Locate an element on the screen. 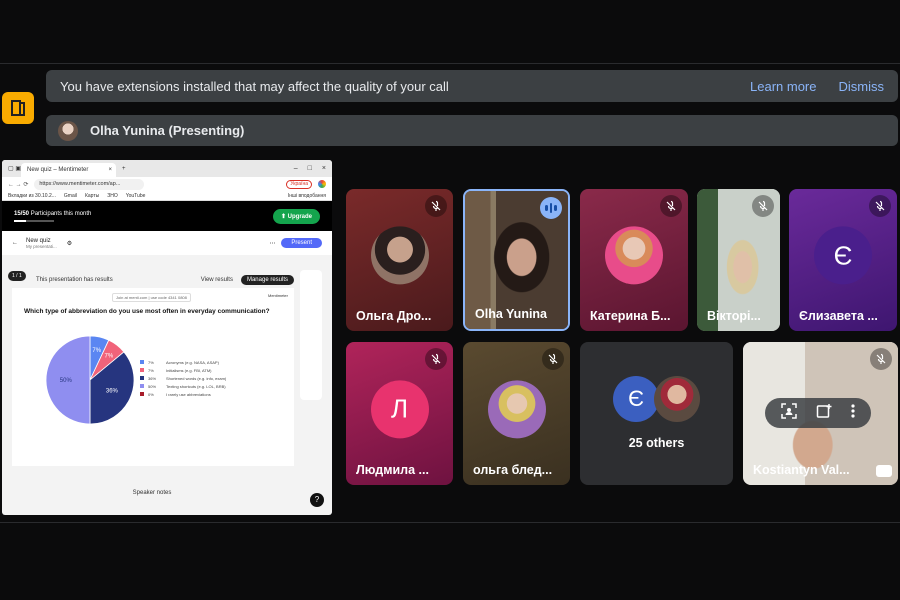  participant-initial: Л is located at coordinates (399, 408).